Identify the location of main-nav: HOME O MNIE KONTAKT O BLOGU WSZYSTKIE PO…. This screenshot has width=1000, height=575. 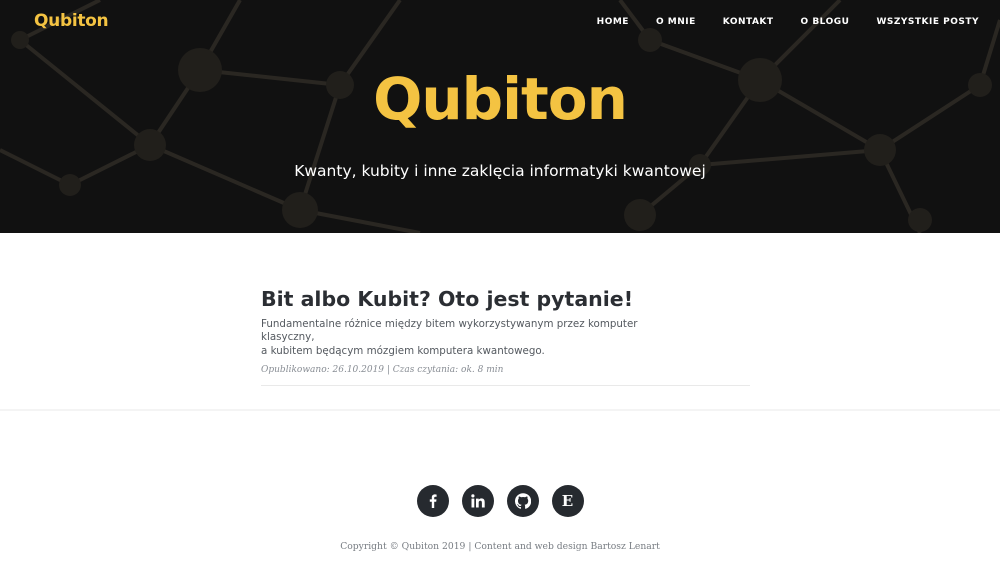
(774, 22).